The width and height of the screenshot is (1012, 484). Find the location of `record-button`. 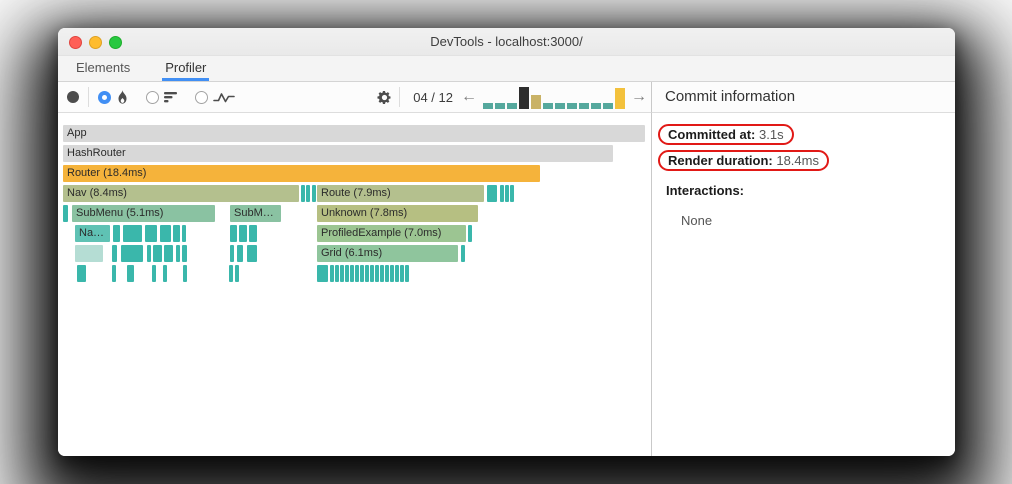

record-button is located at coordinates (73, 97).